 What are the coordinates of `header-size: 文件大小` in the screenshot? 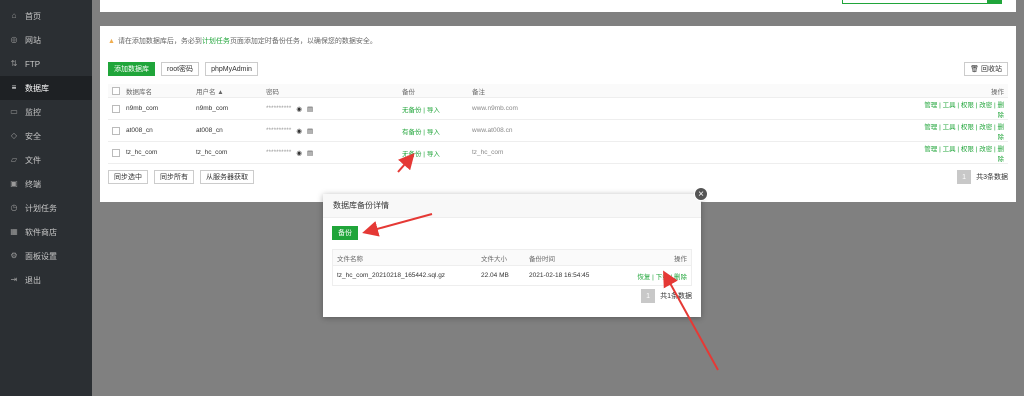 It's located at (494, 259).